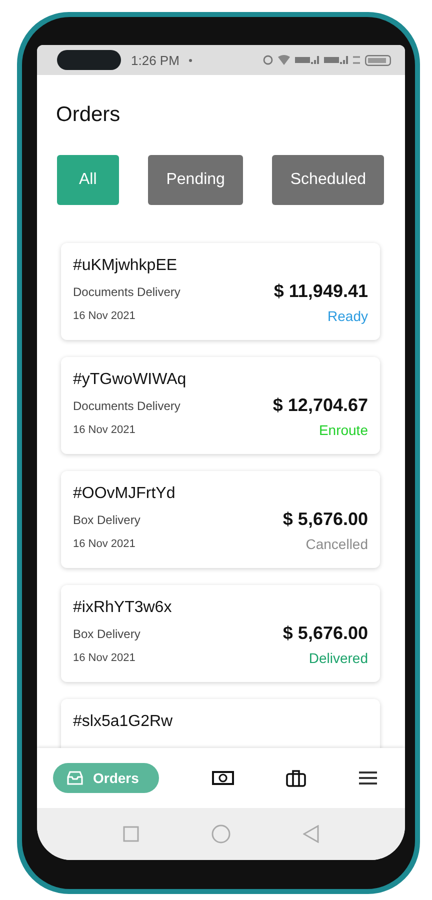 Image resolution: width=432 pixels, height=900 pixels. Describe the element at coordinates (284, 60) in the screenshot. I see `wifi-icon` at that location.